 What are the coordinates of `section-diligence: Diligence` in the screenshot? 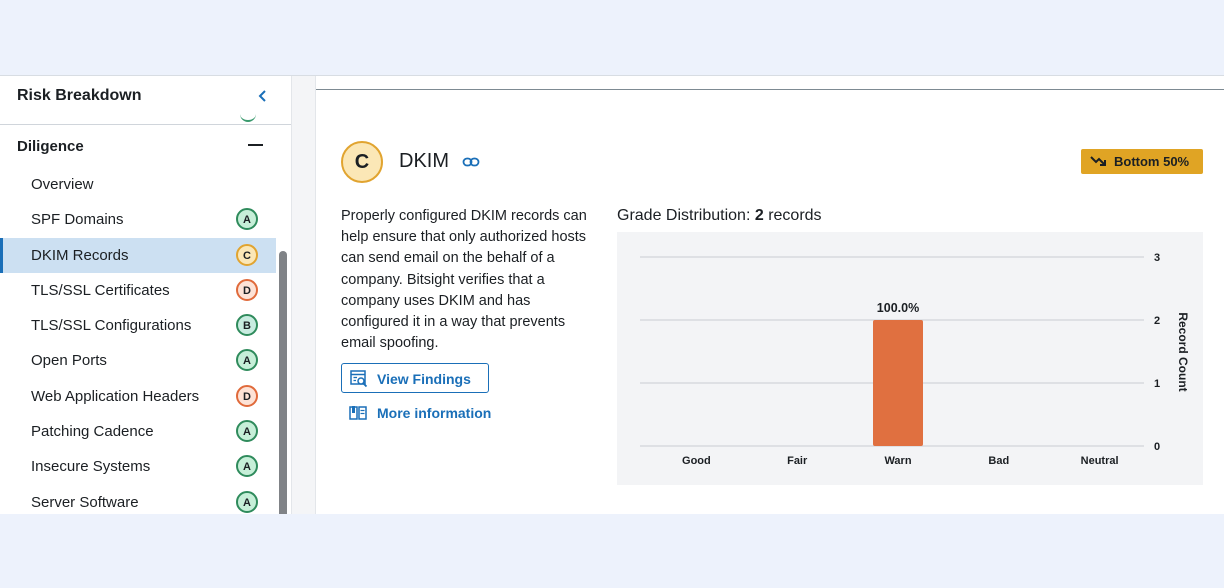 It's located at (138, 145).